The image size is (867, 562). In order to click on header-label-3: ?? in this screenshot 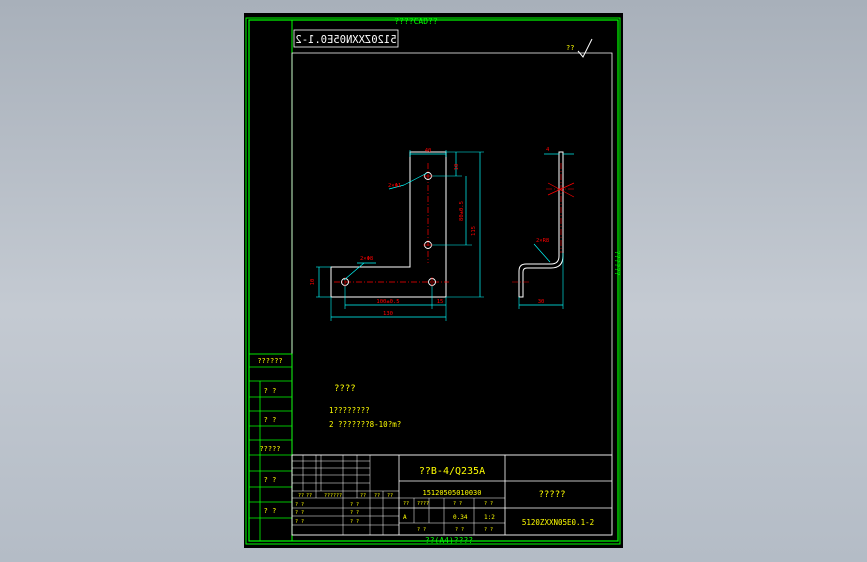, I will do `click(363, 496)`.